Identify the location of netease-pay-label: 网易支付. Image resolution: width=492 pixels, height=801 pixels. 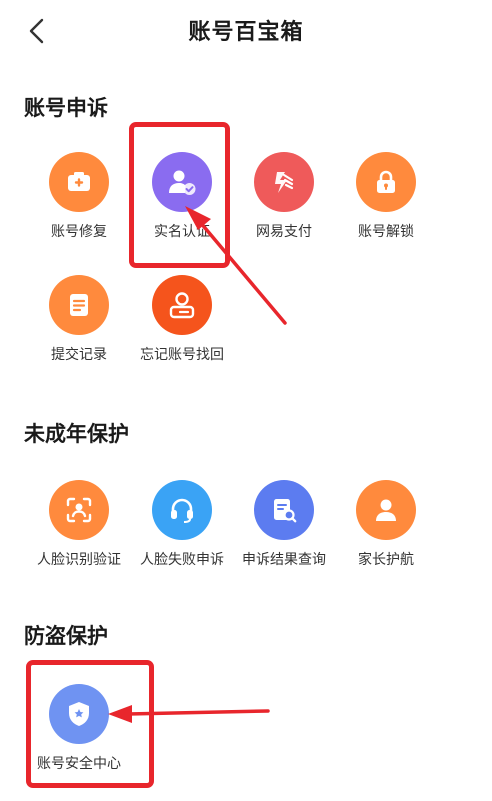
(284, 232).